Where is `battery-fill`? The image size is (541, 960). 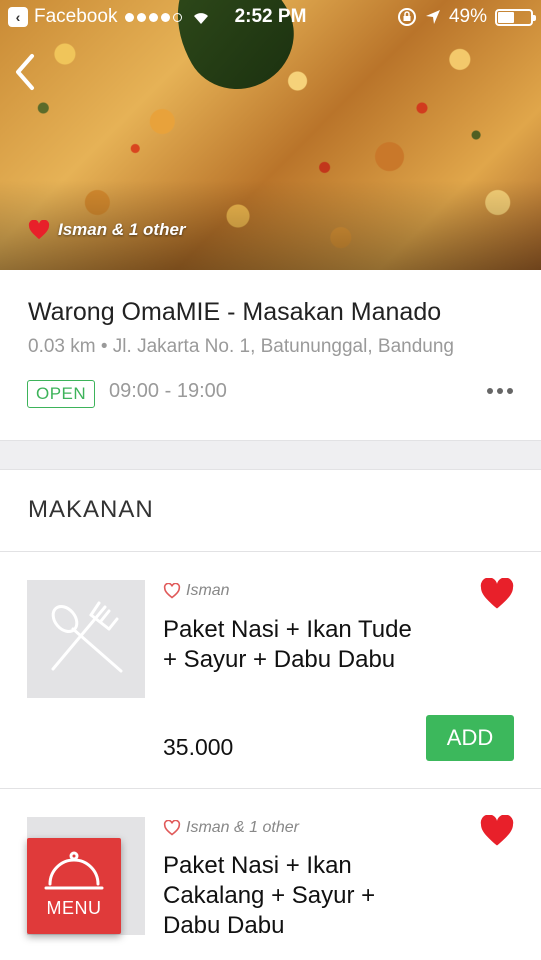
battery-fill is located at coordinates (506, 17).